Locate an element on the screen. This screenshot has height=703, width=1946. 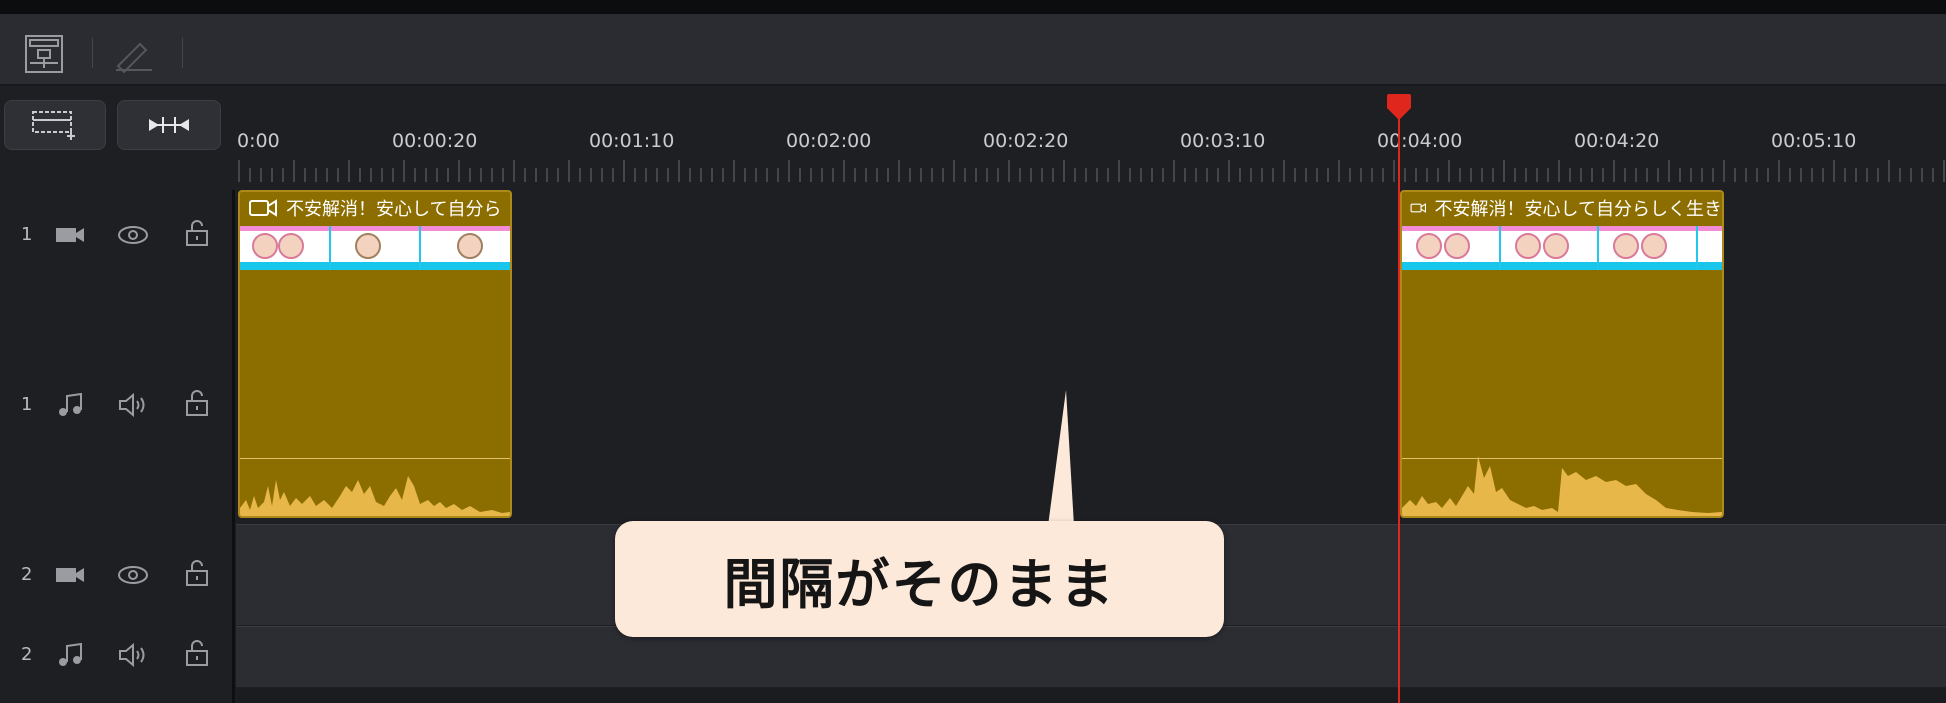
add-track-button is located at coordinates (55, 125).